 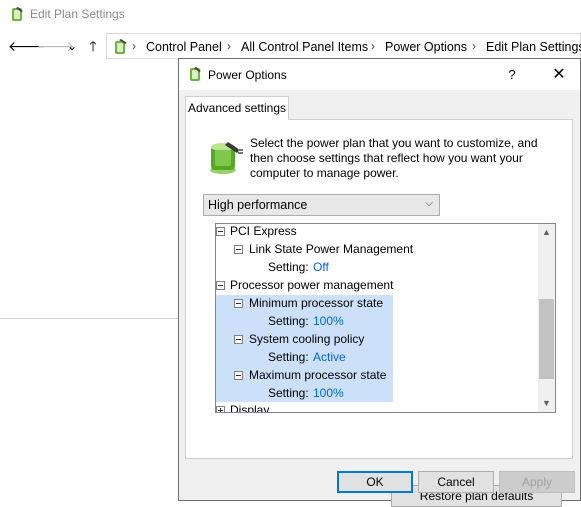 I want to click on subgroup-label: System cooling policy, so click(x=307, y=339).